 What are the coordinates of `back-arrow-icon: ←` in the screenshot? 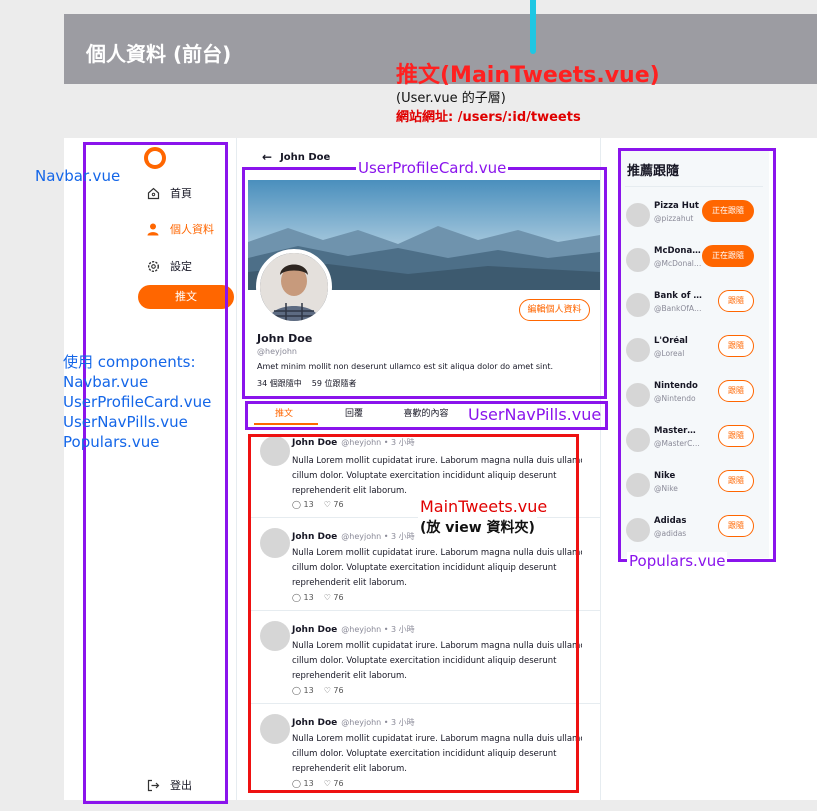 It's located at (267, 157).